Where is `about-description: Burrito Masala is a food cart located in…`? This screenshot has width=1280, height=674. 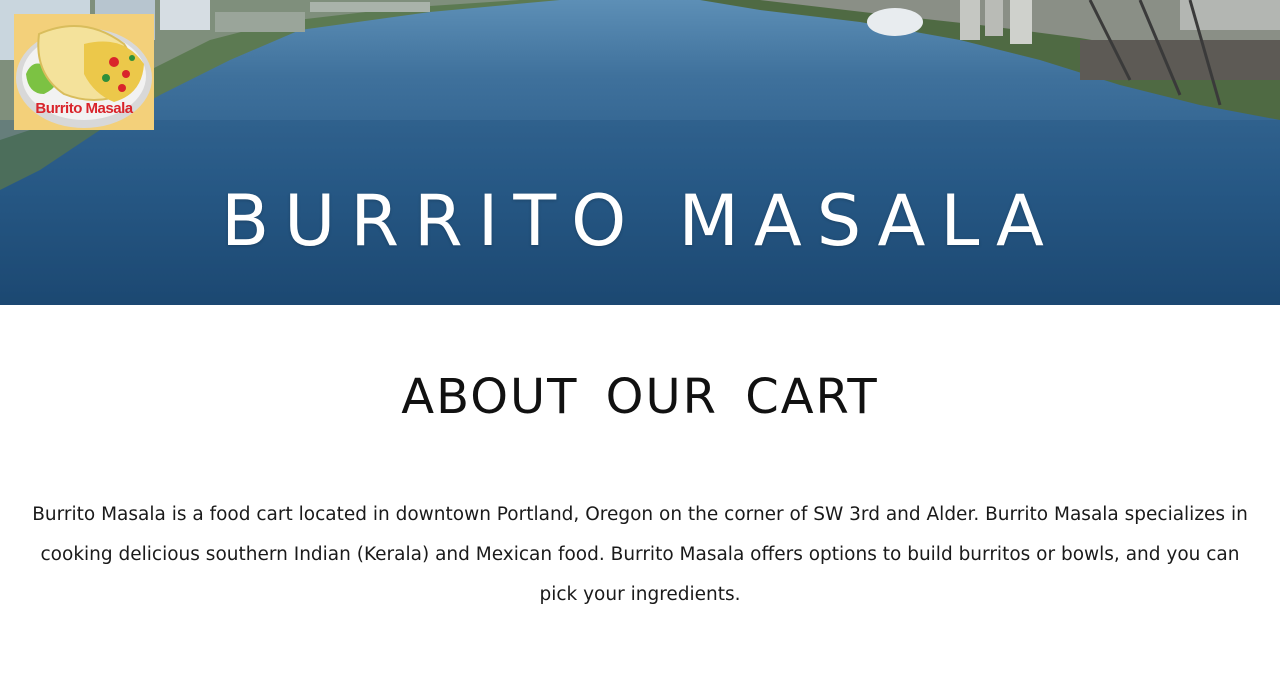
about-description: Burrito Masala is a food cart located in… is located at coordinates (640, 554).